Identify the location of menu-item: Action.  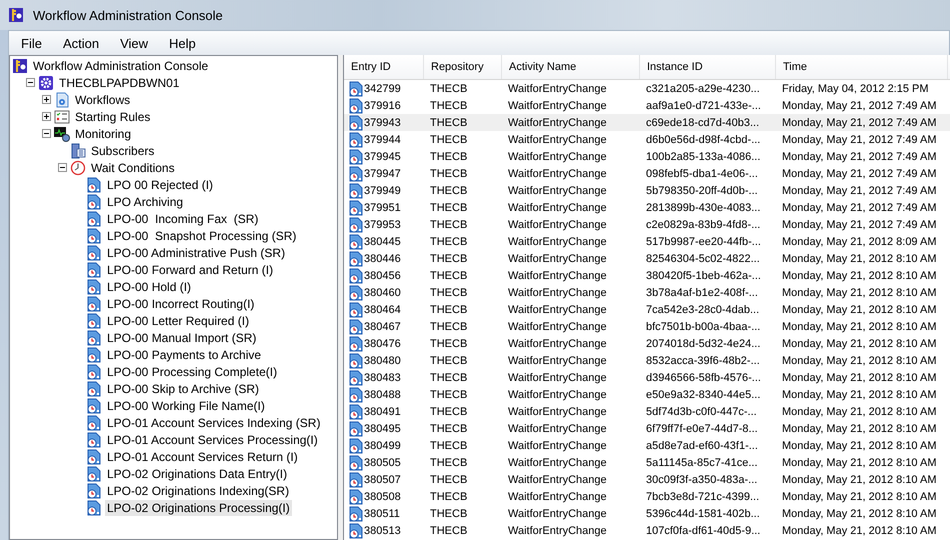
(79, 43).